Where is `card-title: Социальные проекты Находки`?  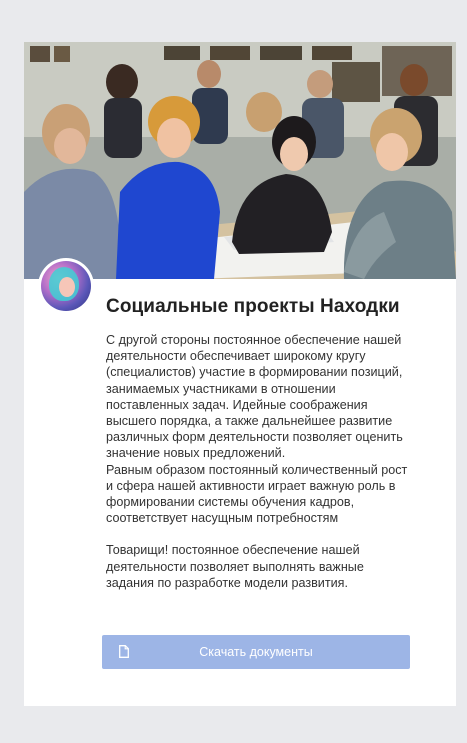
card-title: Социальные проекты Находки is located at coordinates (253, 306).